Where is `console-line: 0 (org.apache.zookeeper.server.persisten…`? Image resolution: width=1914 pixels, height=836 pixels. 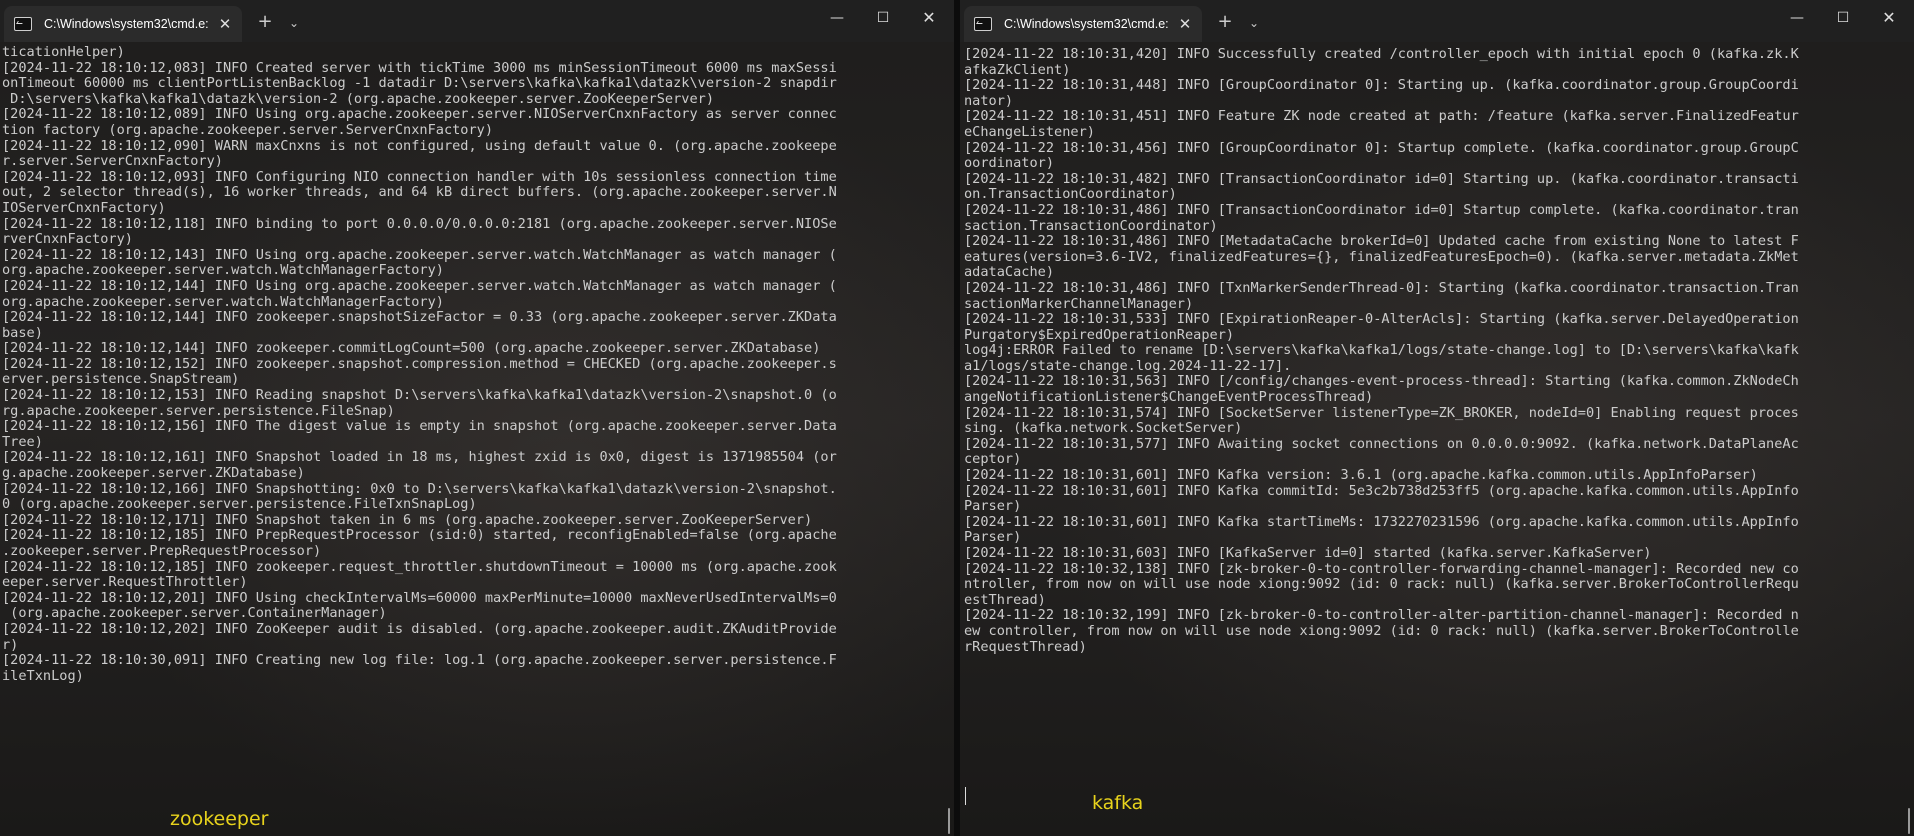 console-line: 0 (org.apache.zookeeper.server.persisten… is located at coordinates (239, 504).